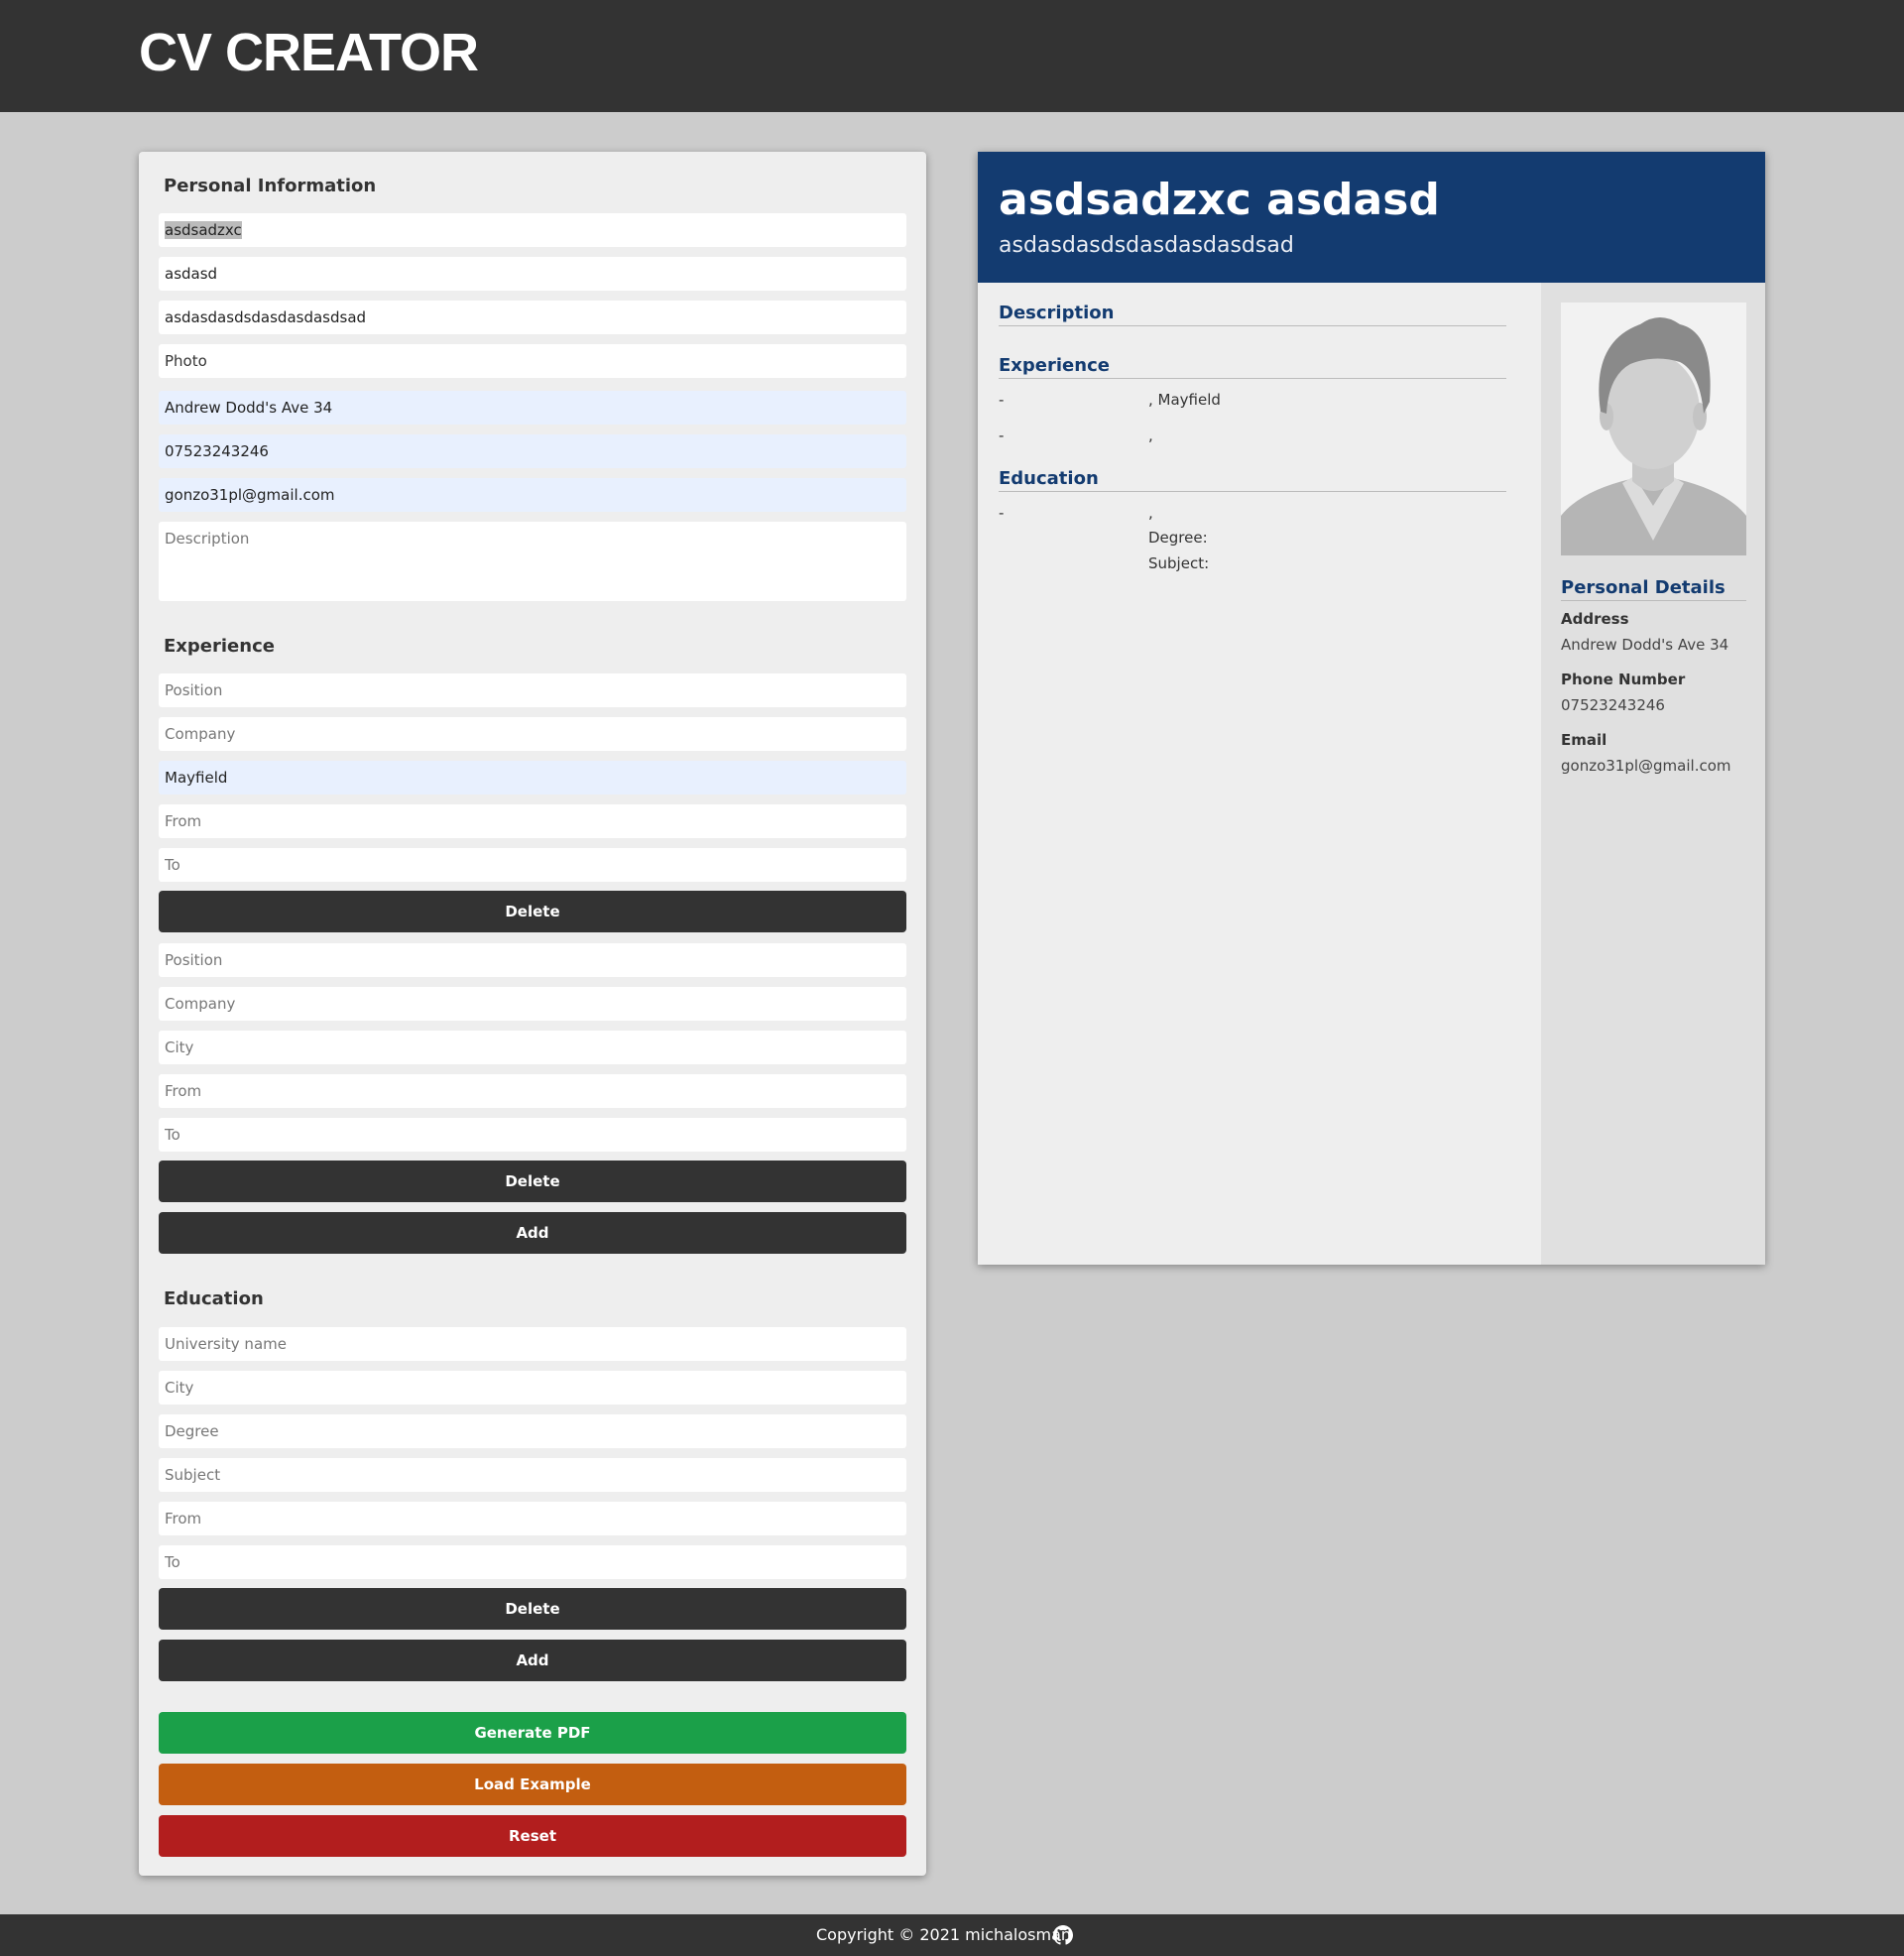  I want to click on education-subject-input, so click(532, 1475).